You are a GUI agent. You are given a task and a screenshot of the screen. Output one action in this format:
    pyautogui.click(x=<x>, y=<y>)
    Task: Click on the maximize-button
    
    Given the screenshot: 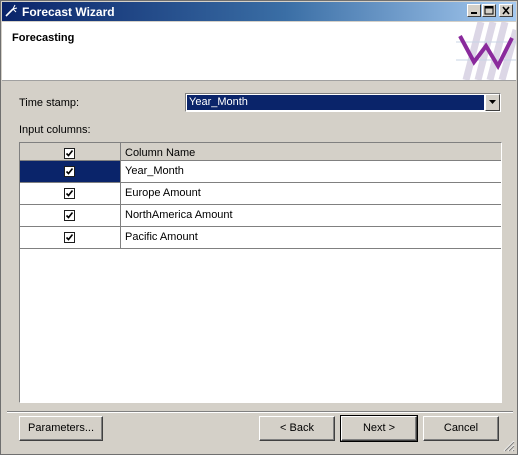 What is the action you would take?
    pyautogui.click(x=489, y=10)
    